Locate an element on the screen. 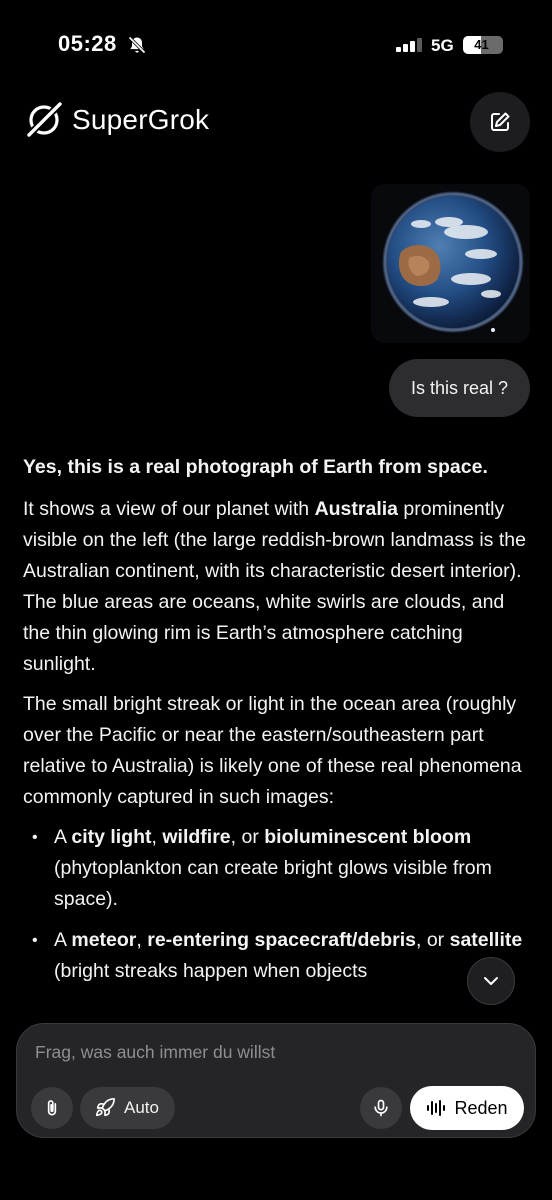  mode-label: Auto is located at coordinates (141, 1107).